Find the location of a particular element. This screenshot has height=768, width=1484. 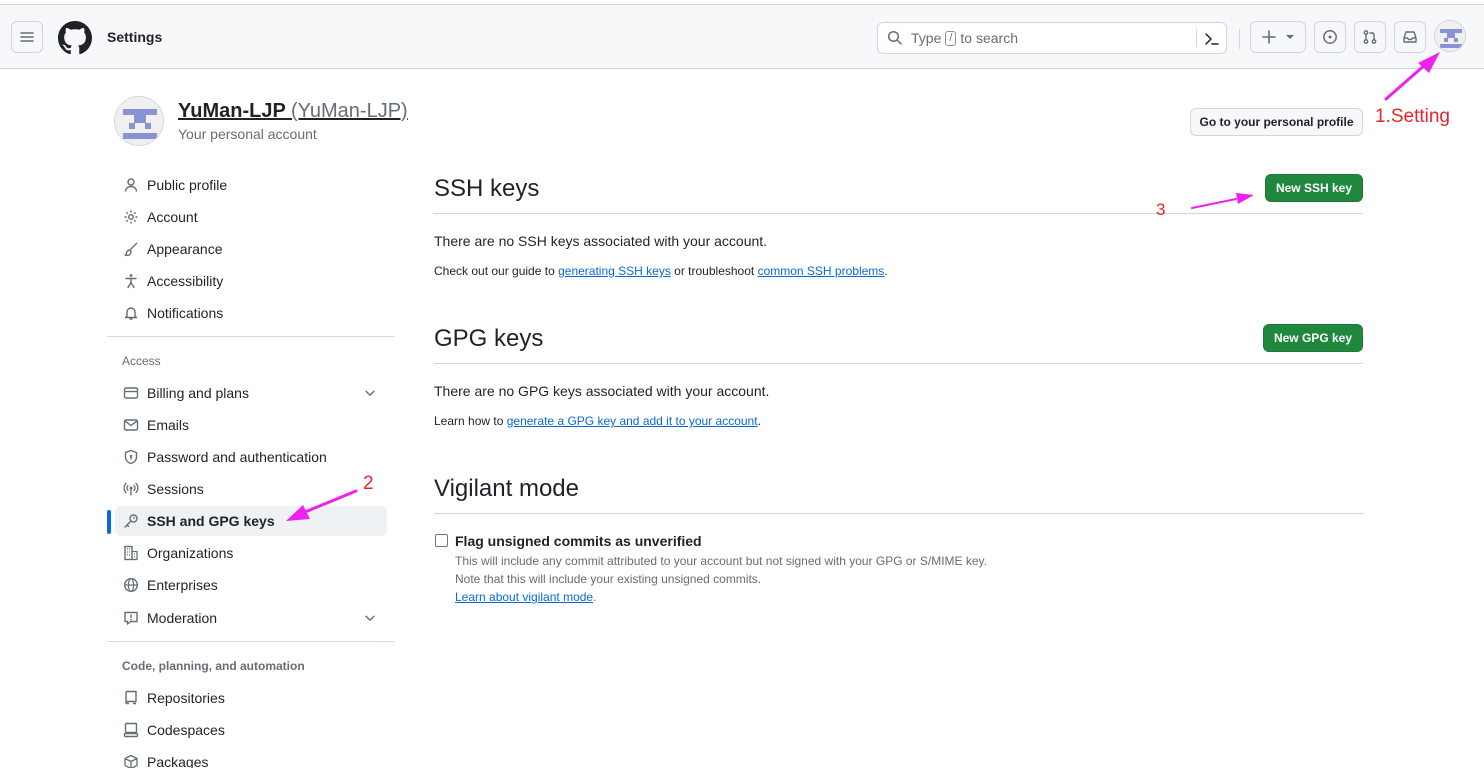

user-avatar-button is located at coordinates (1450, 36).